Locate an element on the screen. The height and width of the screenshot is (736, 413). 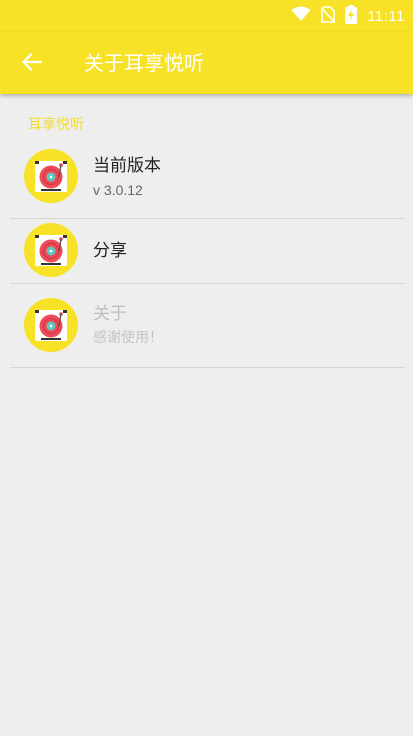
status-icons: 11:11 is located at coordinates (348, 16).